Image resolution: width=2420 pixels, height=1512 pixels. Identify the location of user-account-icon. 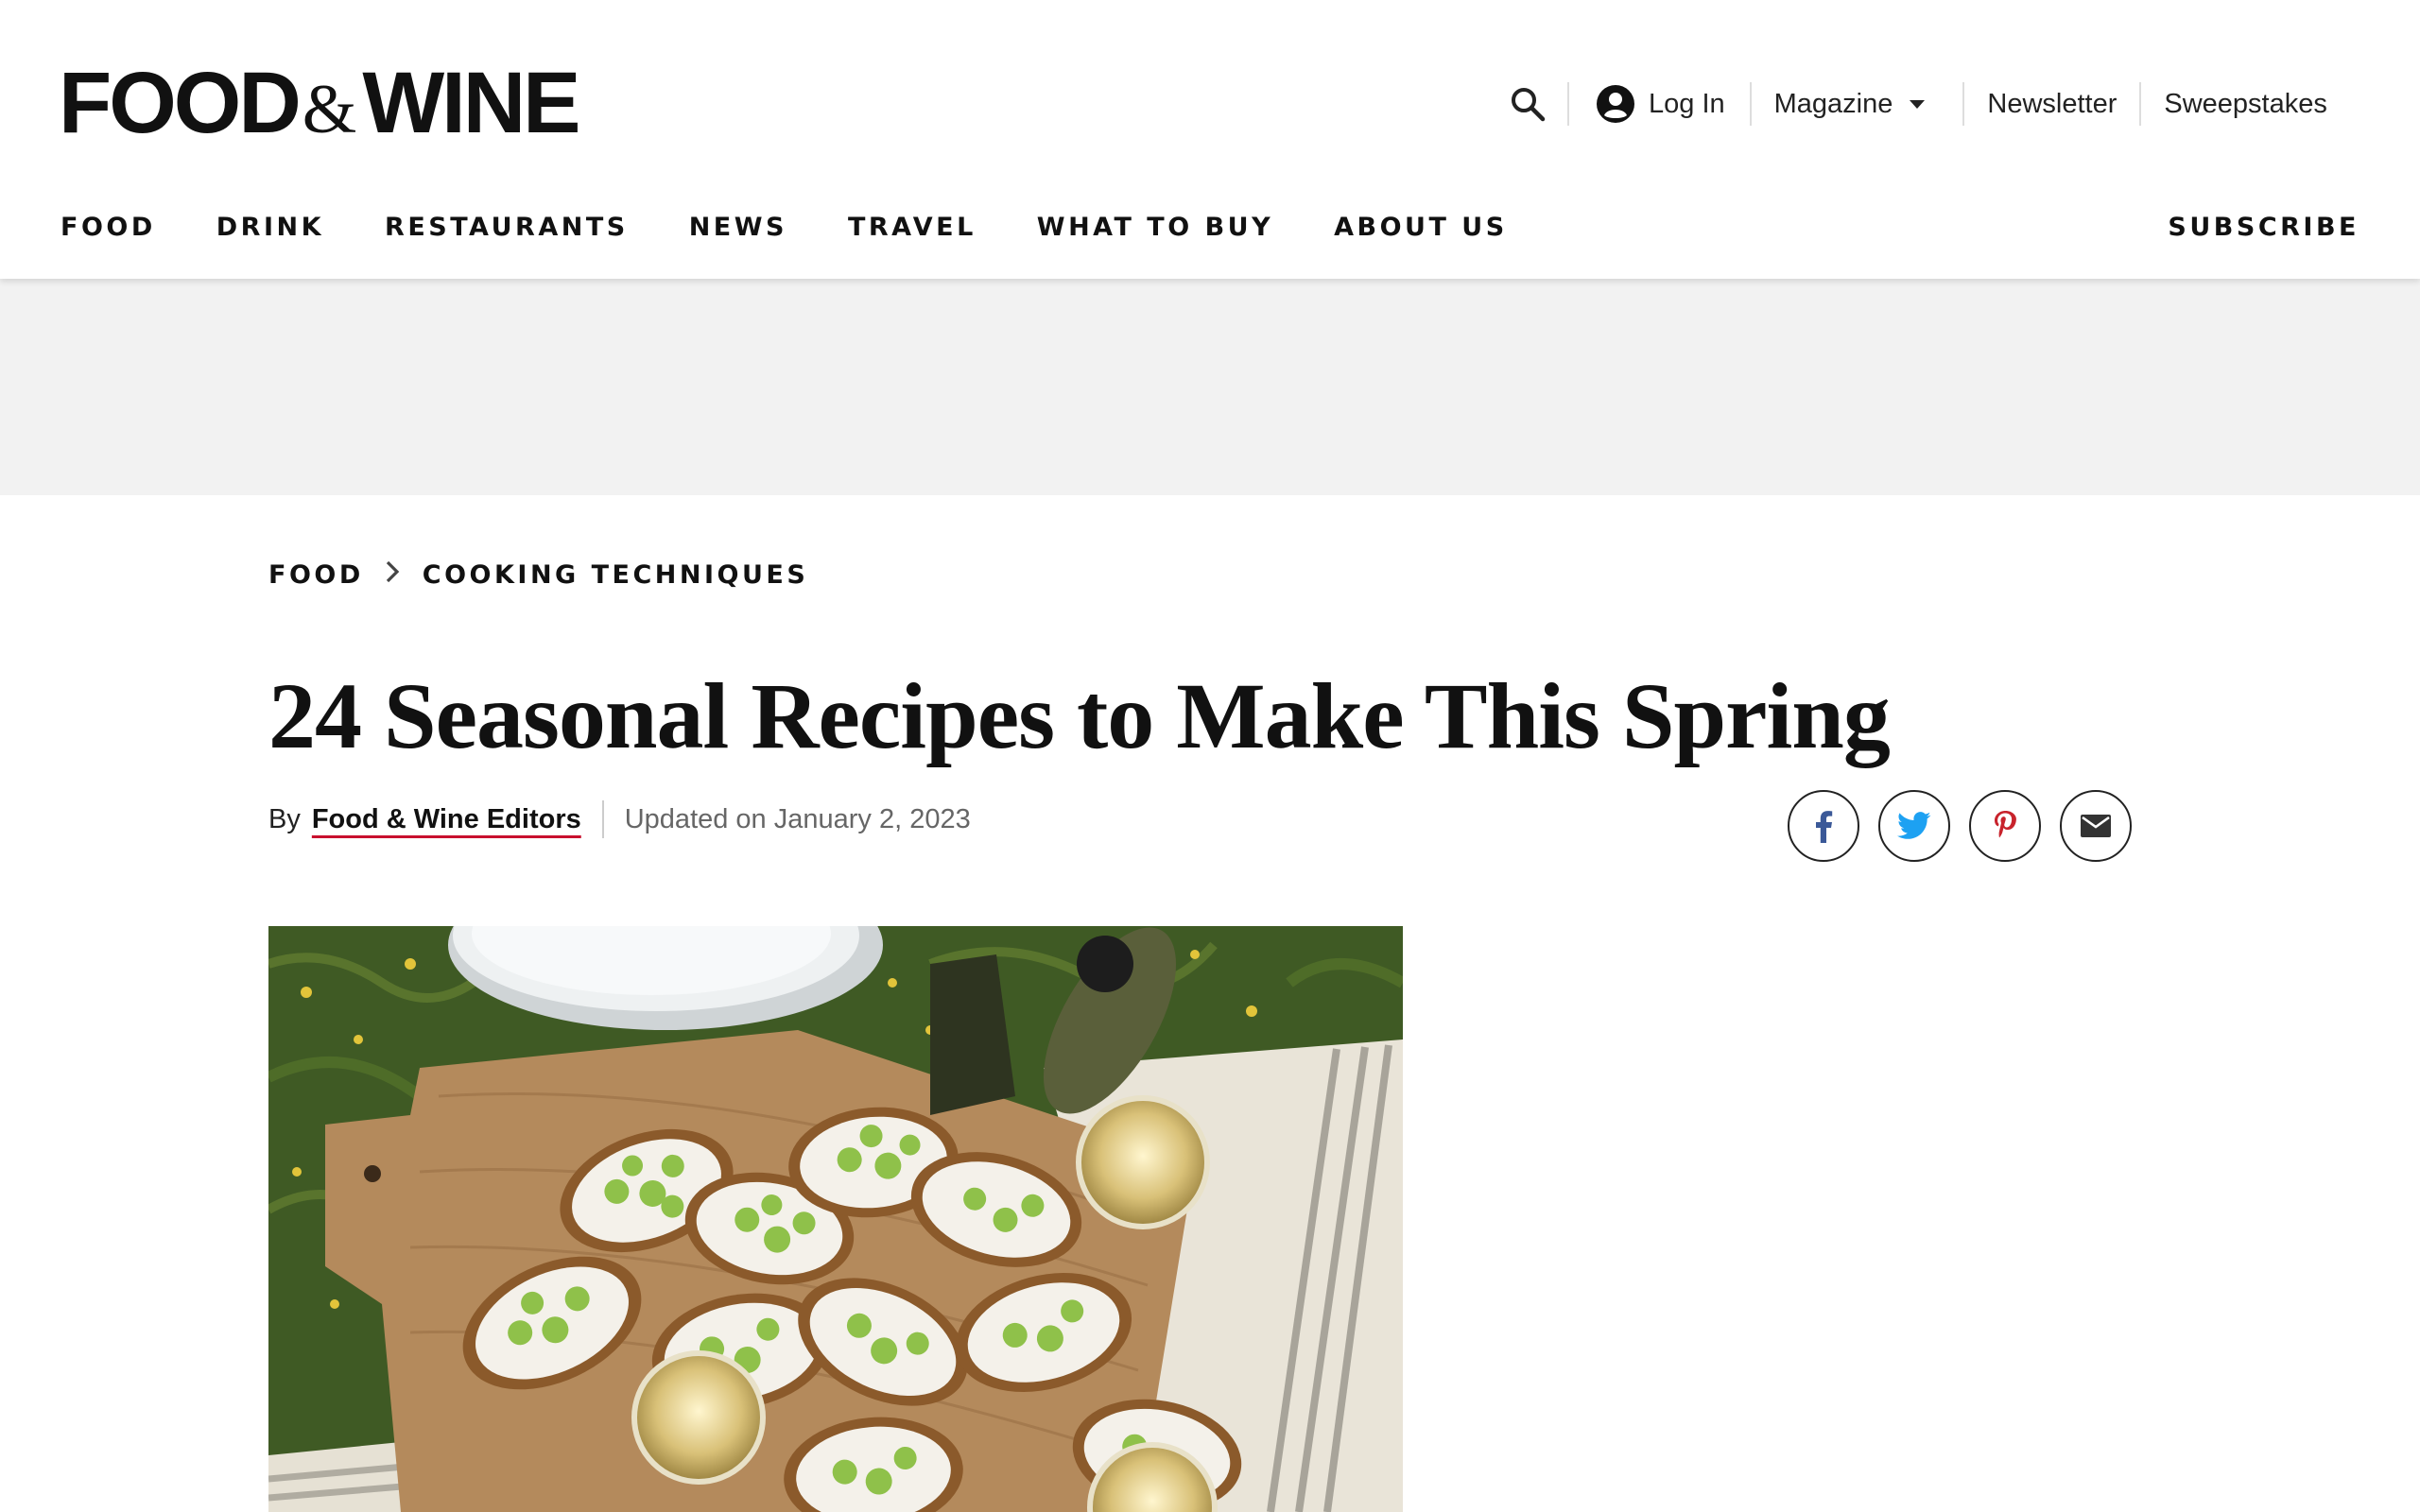
(1615, 104).